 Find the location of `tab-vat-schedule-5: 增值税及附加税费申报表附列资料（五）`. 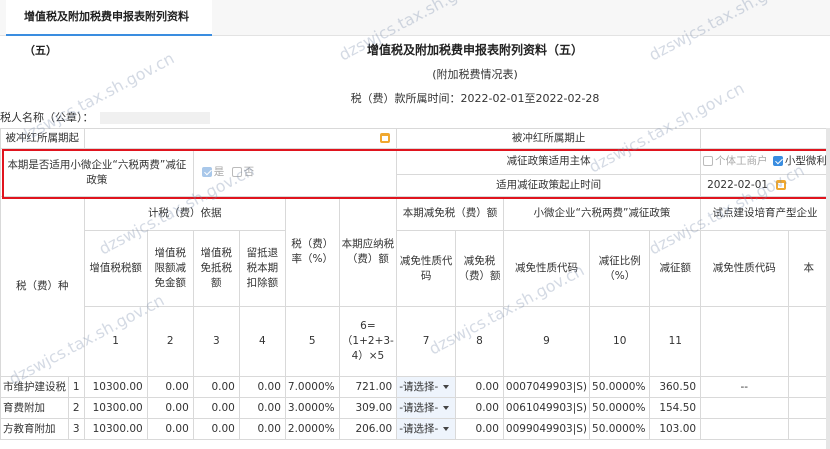

tab-vat-schedule-5: 增值税及附加税费申报表附列资料（五） is located at coordinates (109, 28).